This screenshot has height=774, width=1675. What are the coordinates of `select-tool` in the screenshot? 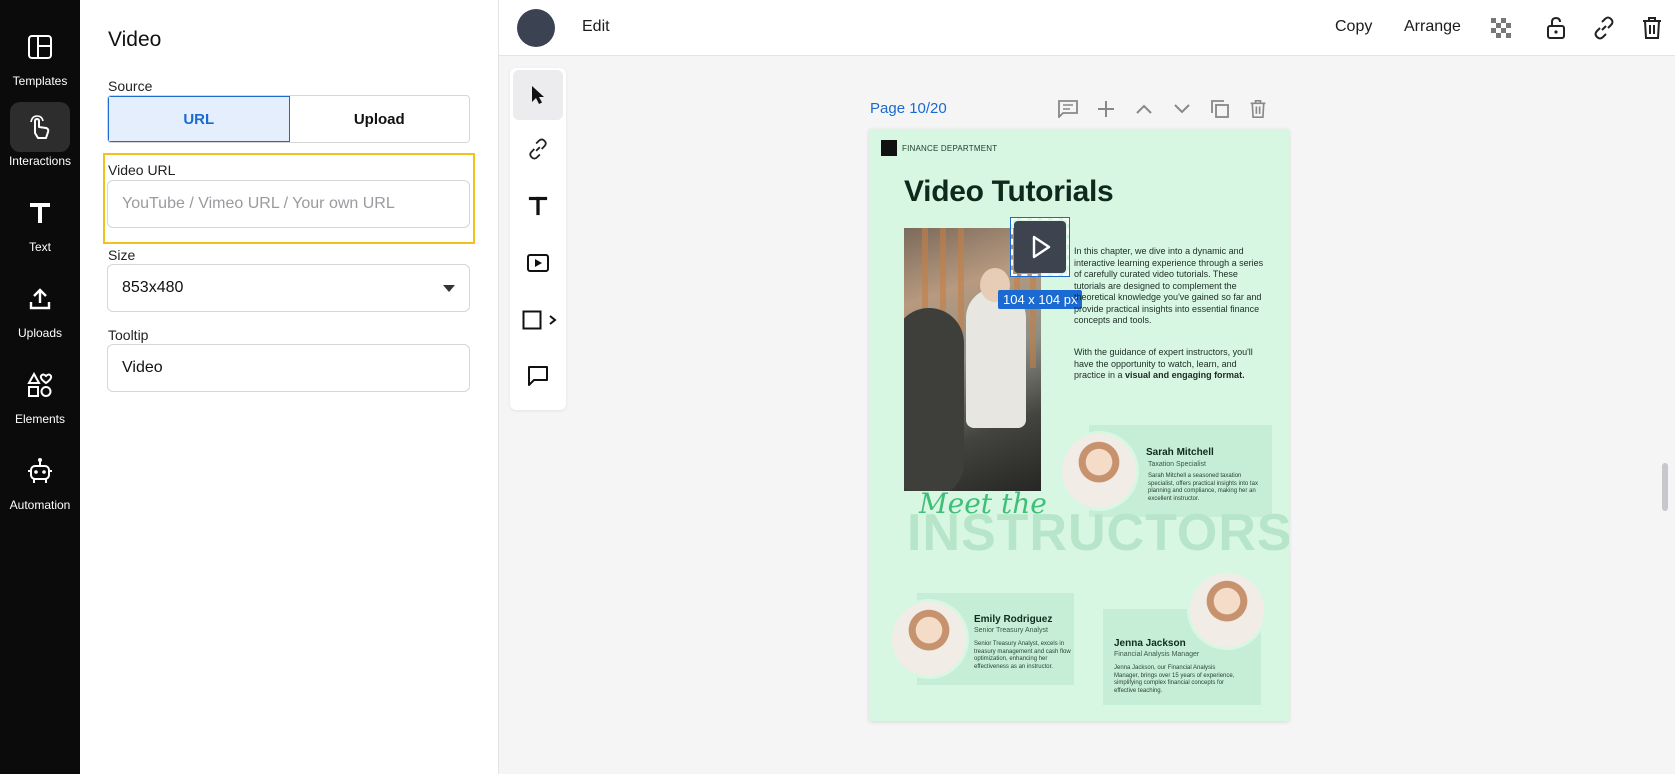 It's located at (538, 95).